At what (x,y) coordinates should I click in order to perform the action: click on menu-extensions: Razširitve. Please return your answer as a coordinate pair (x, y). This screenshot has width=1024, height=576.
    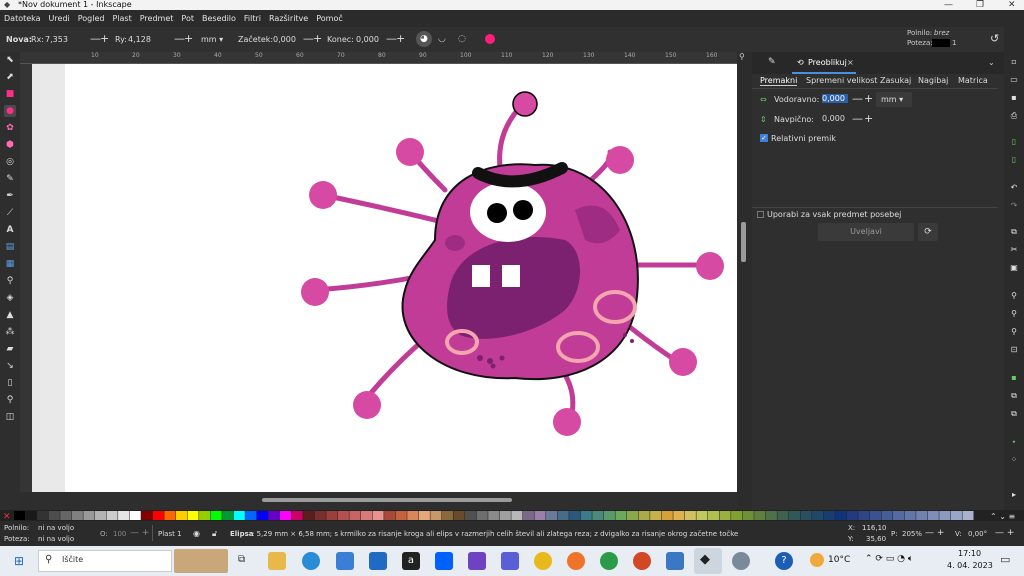
    Looking at the image, I should click on (288, 18).